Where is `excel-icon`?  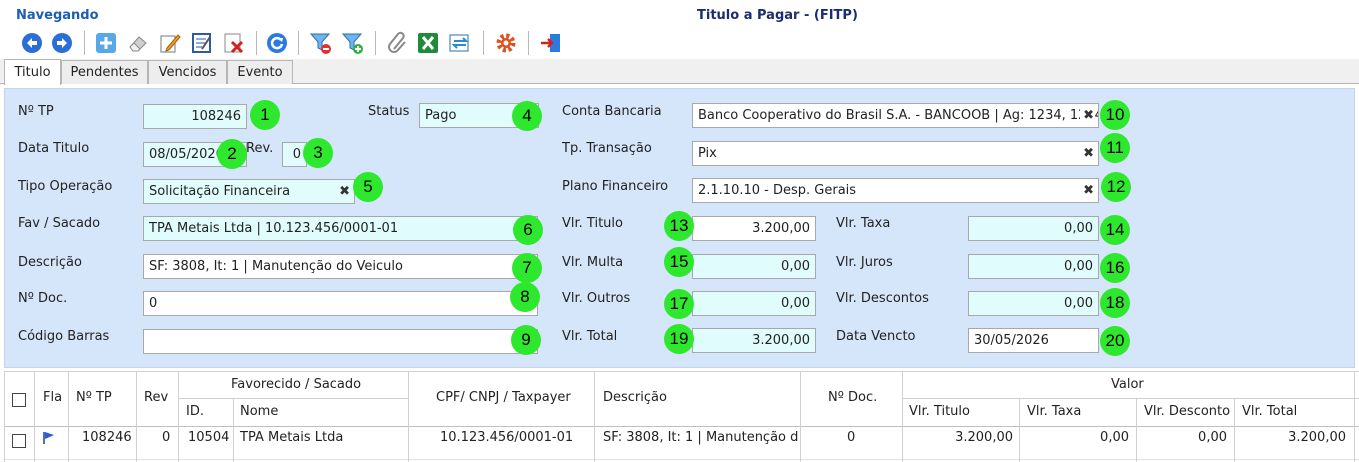 excel-icon is located at coordinates (428, 43).